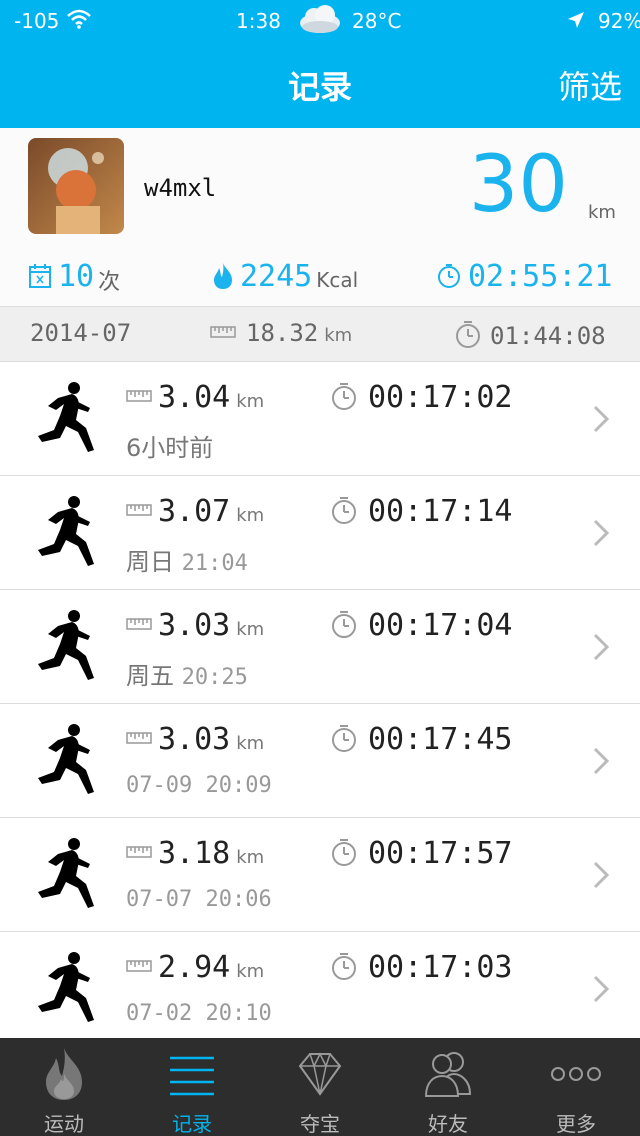 Image resolution: width=640 pixels, height=1136 pixels. What do you see at coordinates (192, 1074) in the screenshot?
I see `list-icon` at bounding box center [192, 1074].